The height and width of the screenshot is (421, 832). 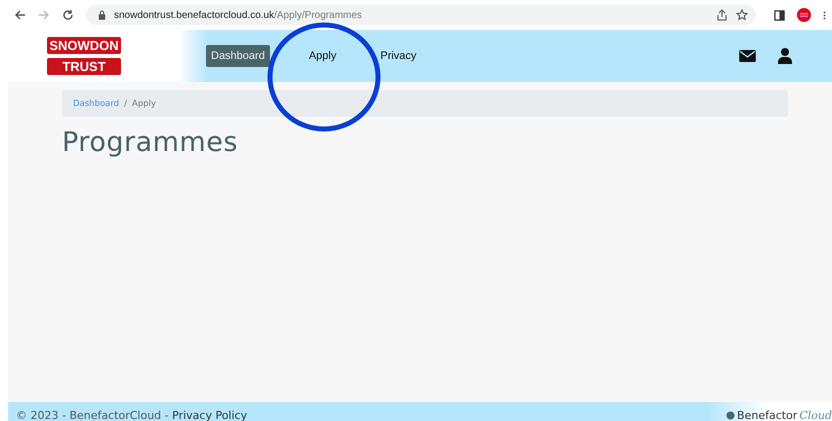 I want to click on privacy-link: Privacy Policy, so click(x=210, y=415).